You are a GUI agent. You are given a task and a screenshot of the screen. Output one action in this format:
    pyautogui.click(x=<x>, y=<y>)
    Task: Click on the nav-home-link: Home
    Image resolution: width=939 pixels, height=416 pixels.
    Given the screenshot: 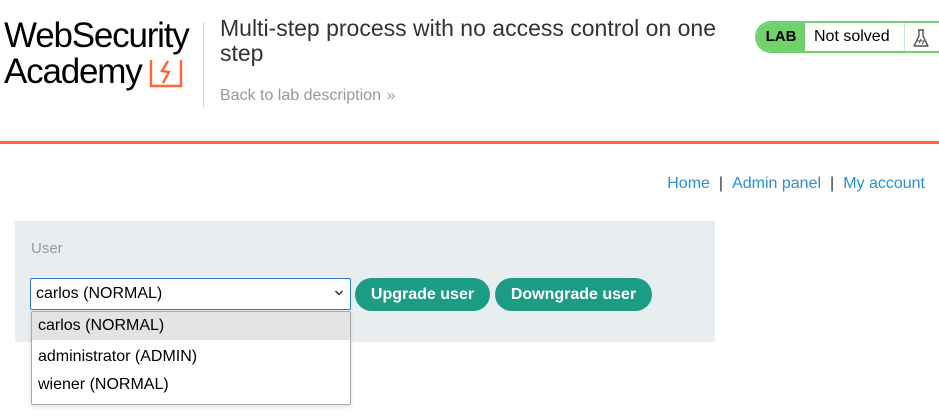 What is the action you would take?
    pyautogui.click(x=688, y=183)
    